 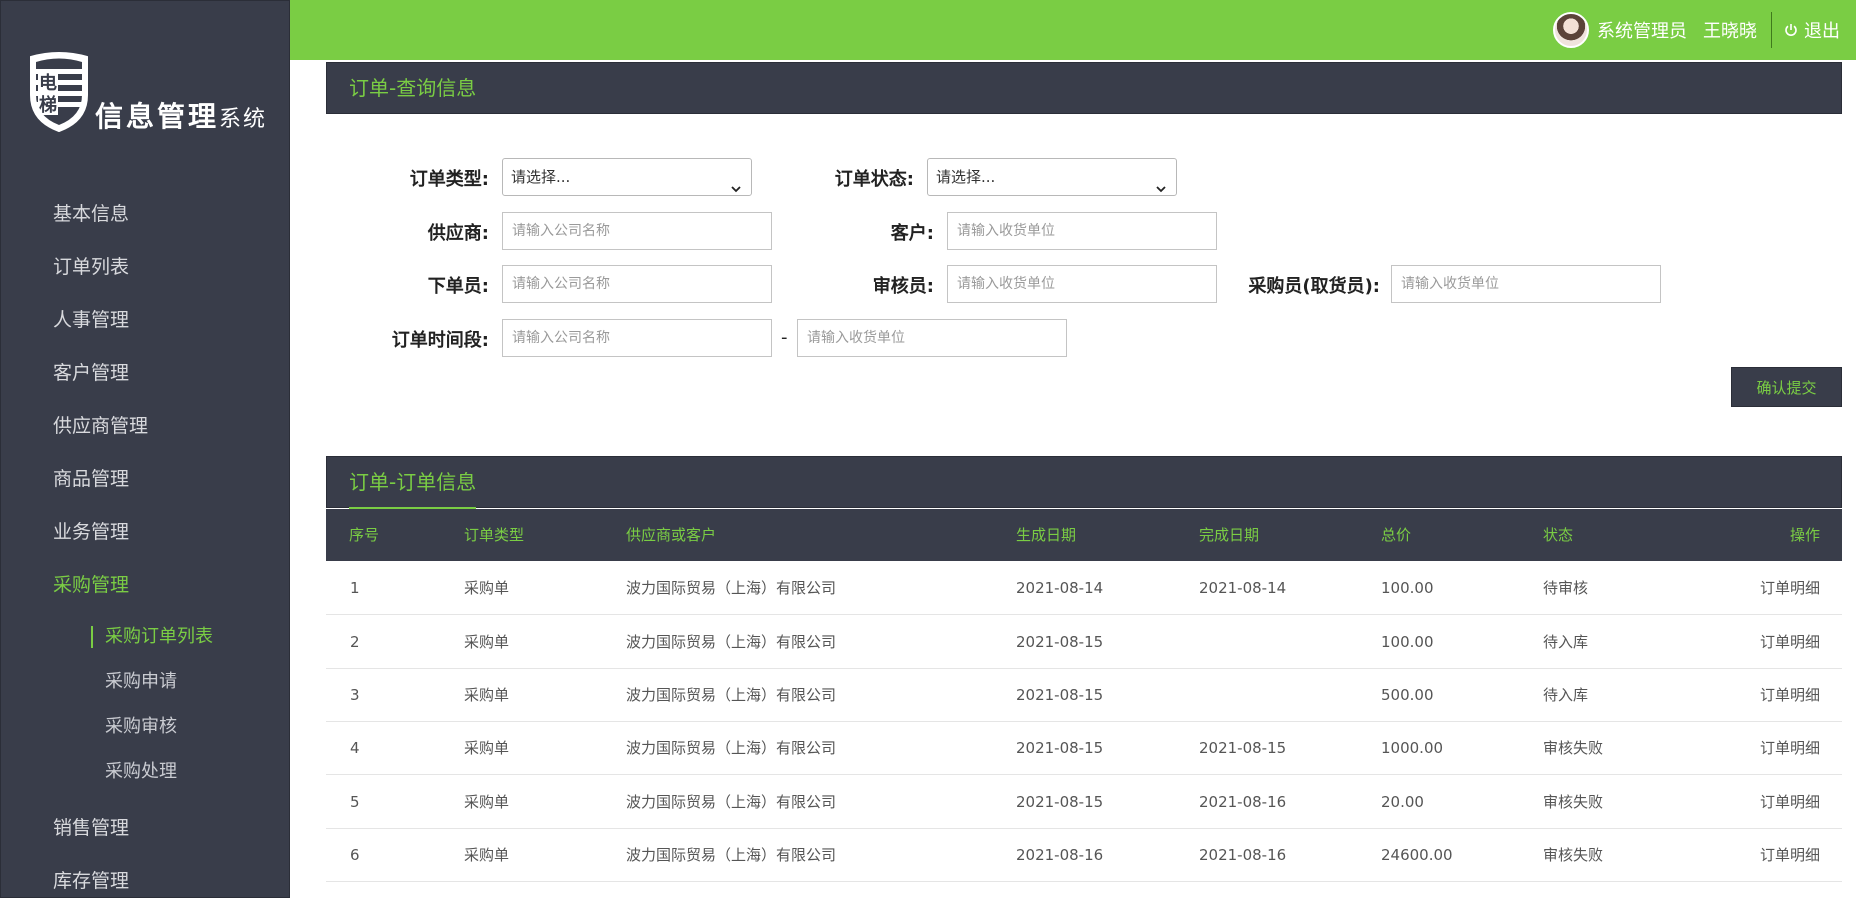 I want to click on sidebar-subitem-purchase-orders: 采购订单列表, so click(x=145, y=636).